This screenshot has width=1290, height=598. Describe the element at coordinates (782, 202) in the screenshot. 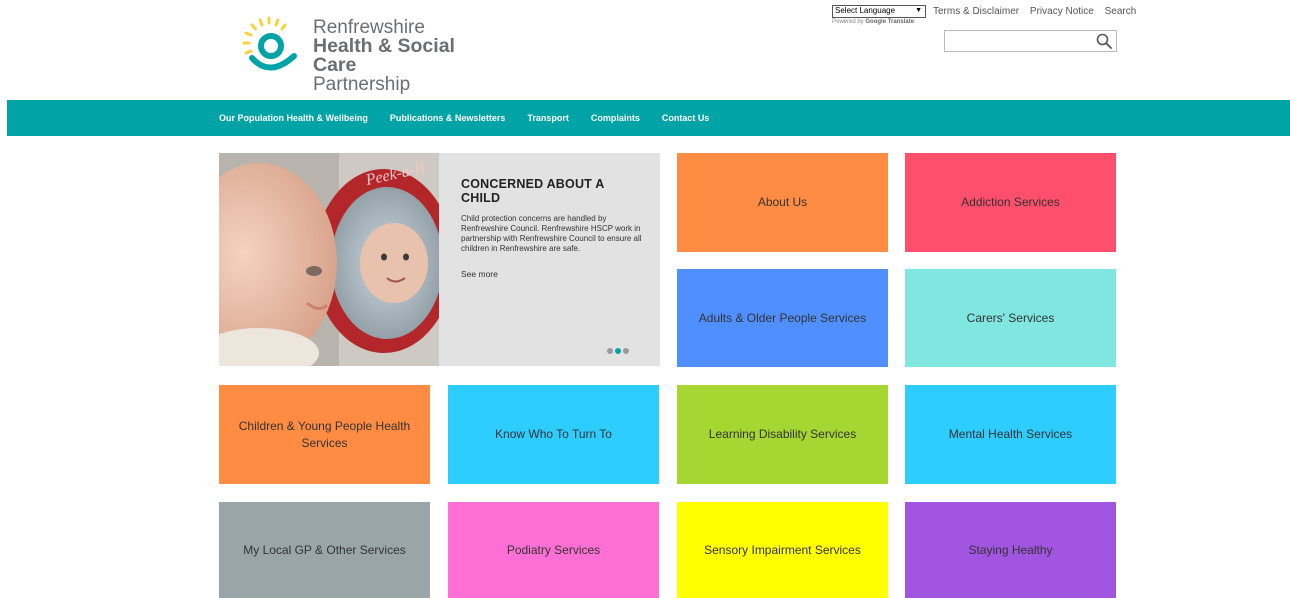

I see `tile-about-us: About Us` at that location.